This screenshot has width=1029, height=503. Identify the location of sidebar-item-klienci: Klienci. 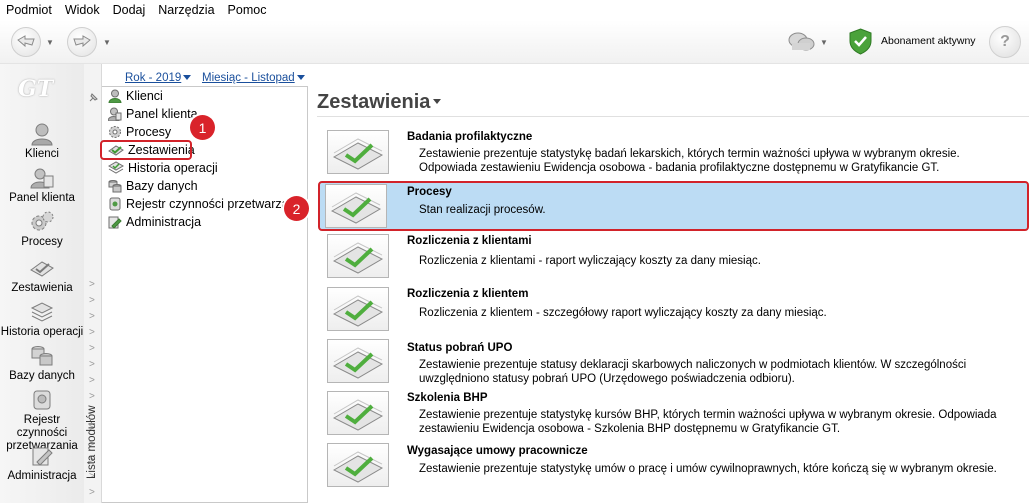
(42, 141).